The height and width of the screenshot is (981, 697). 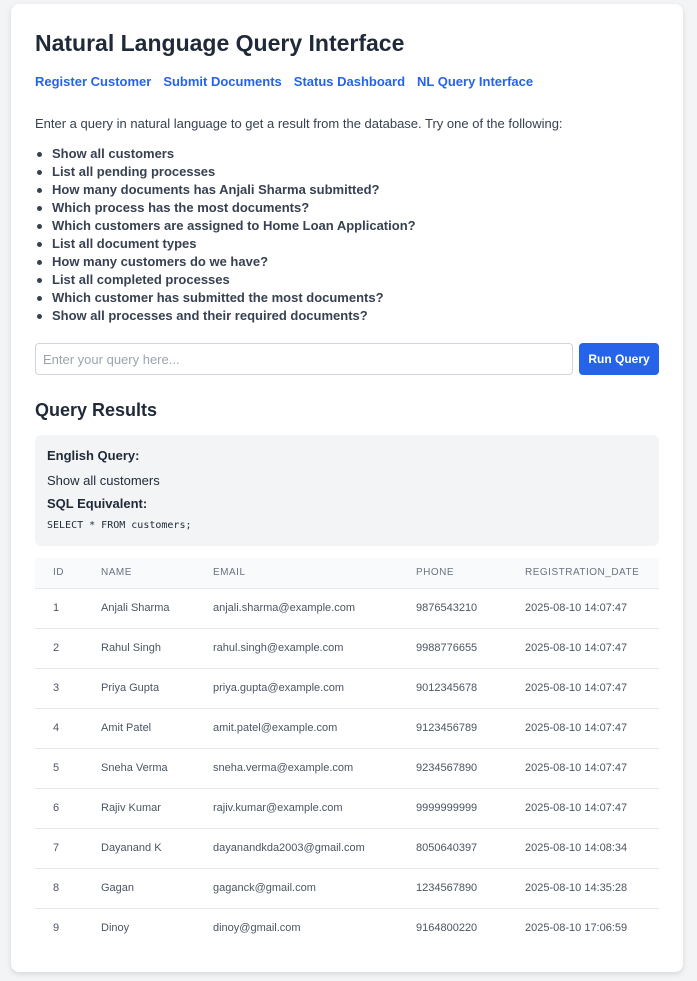 What do you see at coordinates (59, 848) in the screenshot?
I see `cell-id: 7` at bounding box center [59, 848].